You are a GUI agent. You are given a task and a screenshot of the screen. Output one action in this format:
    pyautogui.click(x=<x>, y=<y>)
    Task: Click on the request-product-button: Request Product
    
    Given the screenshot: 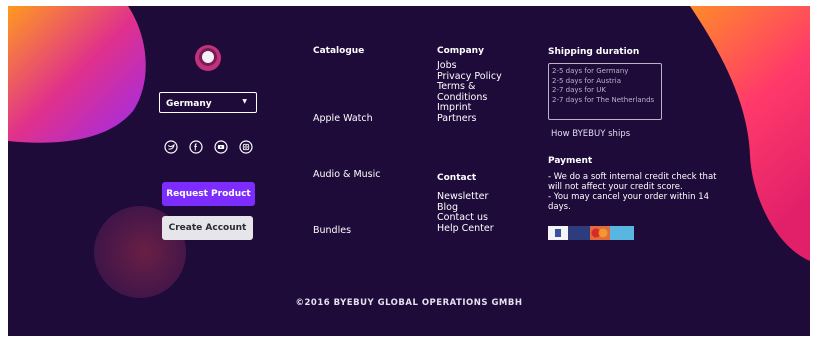 What is the action you would take?
    pyautogui.click(x=208, y=194)
    